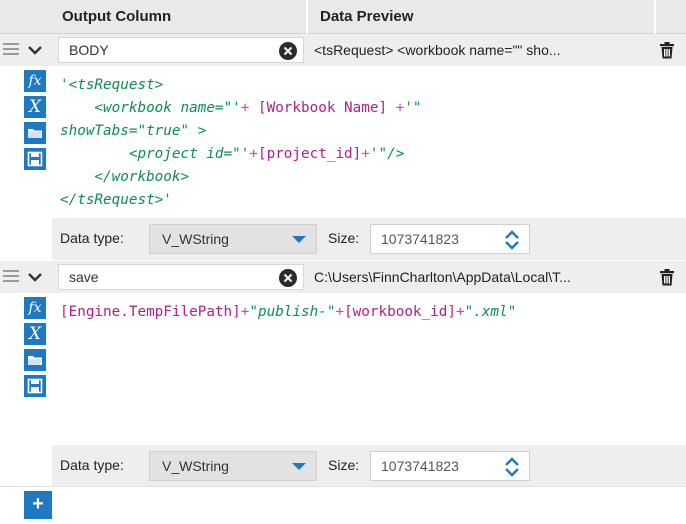 This screenshot has height=524, width=686. Describe the element at coordinates (369, 239) in the screenshot. I see `data-type-bar-1: Data type: V_WString Size: 1073741823` at that location.